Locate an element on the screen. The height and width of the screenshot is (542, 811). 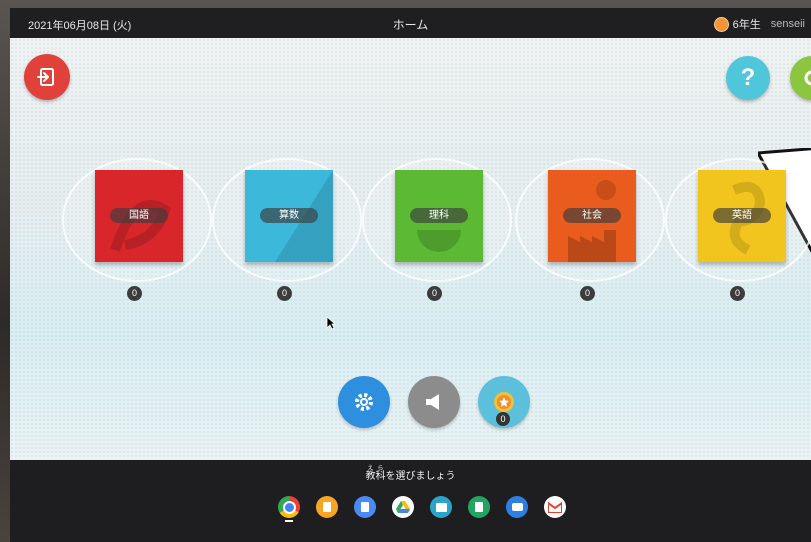
bottom-buttons: 0 is located at coordinates (410, 406).